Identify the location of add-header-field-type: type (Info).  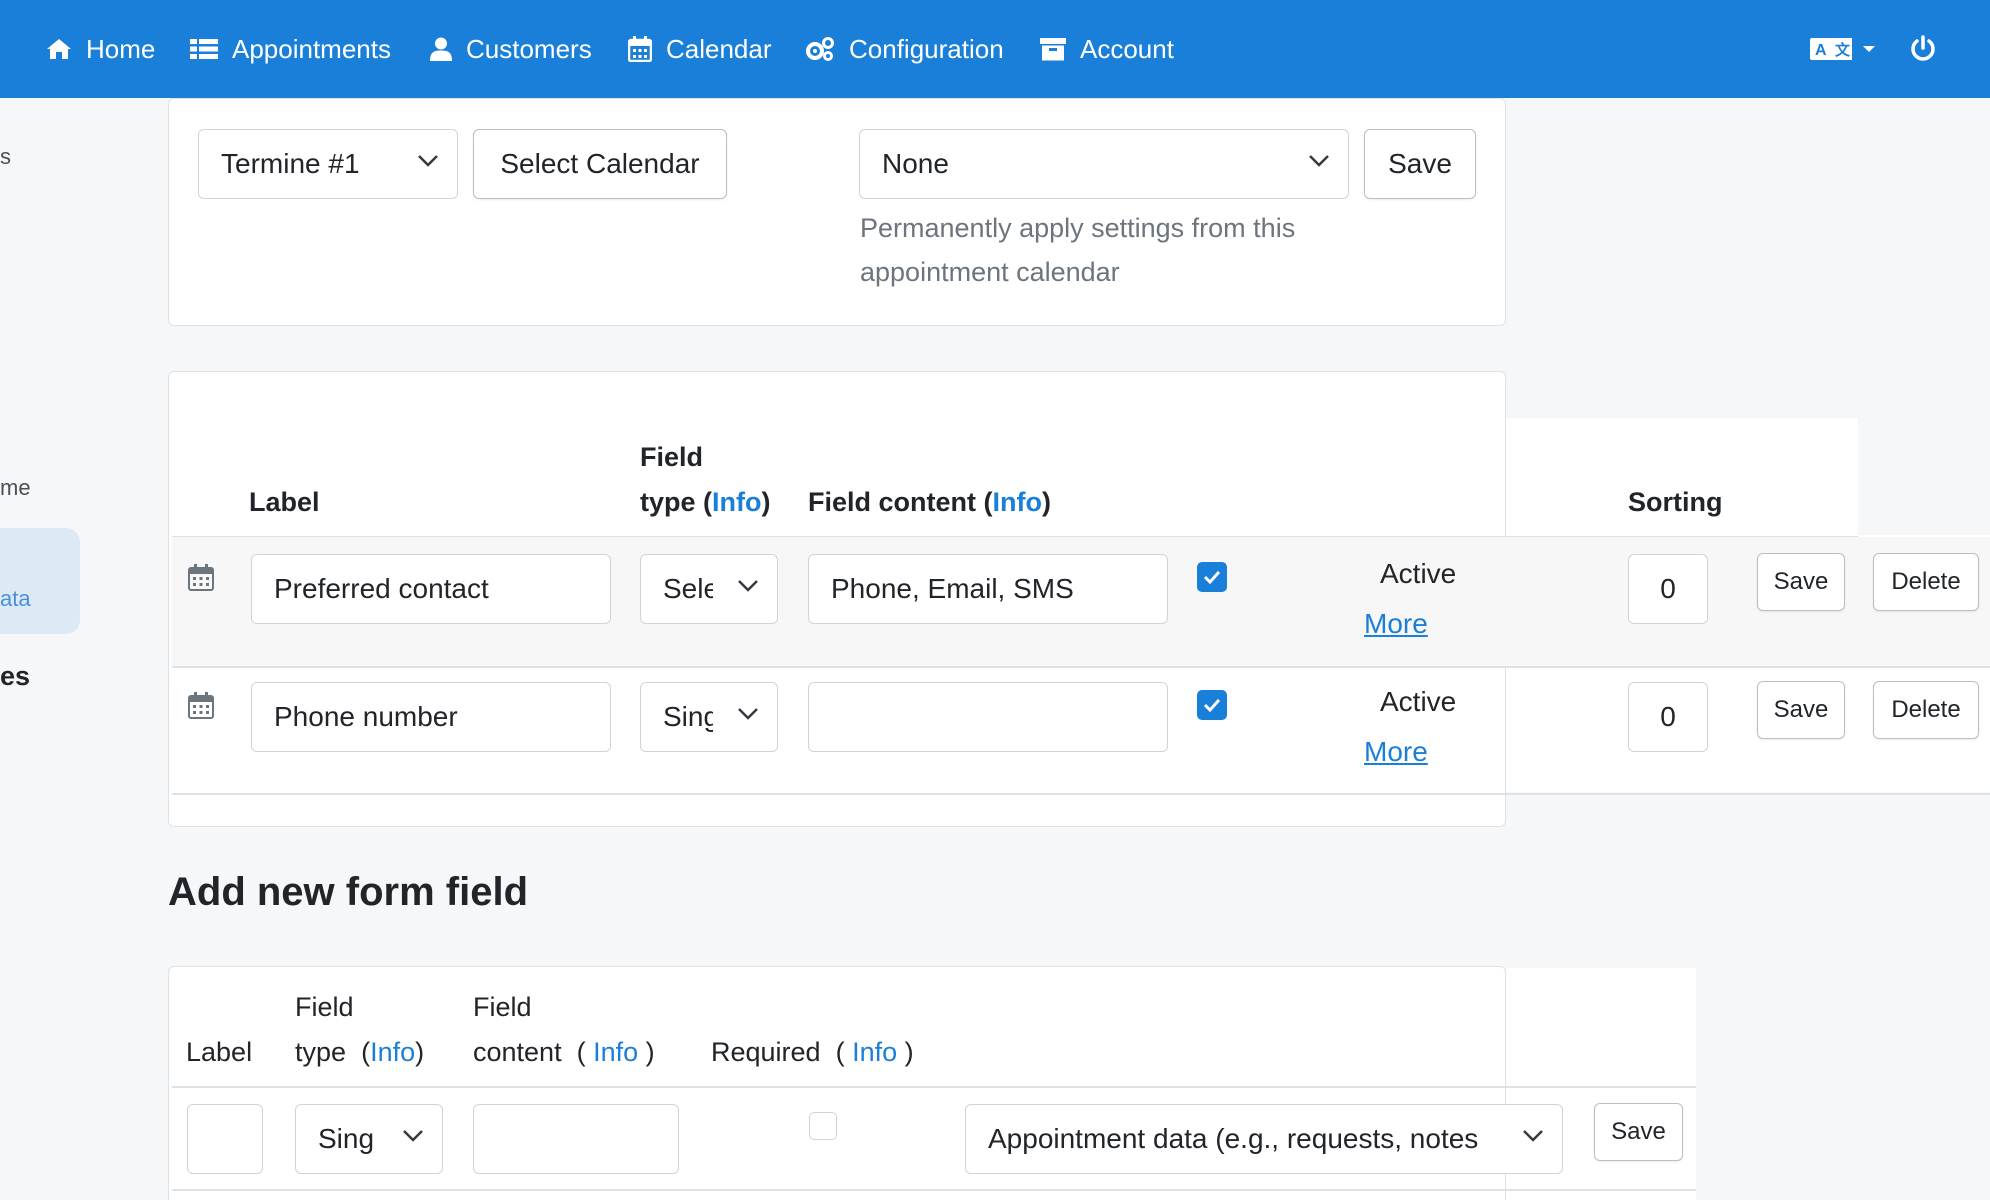
(359, 1052).